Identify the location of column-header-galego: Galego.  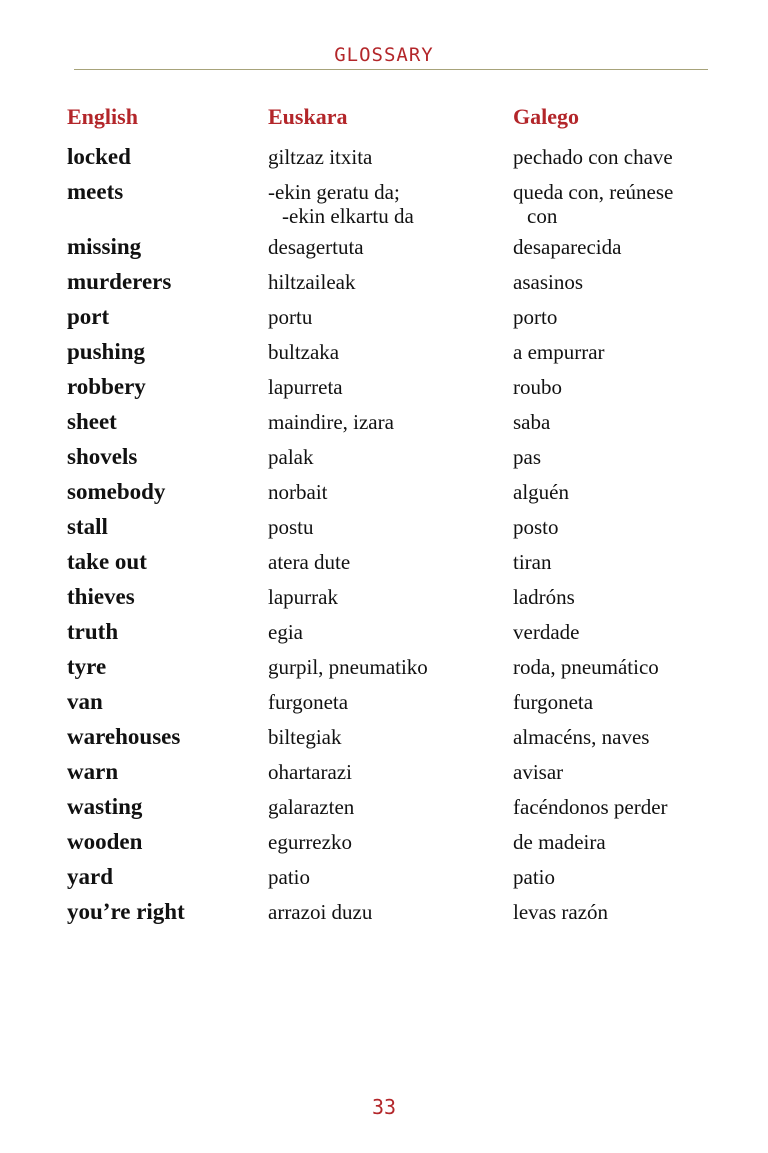
(546, 116).